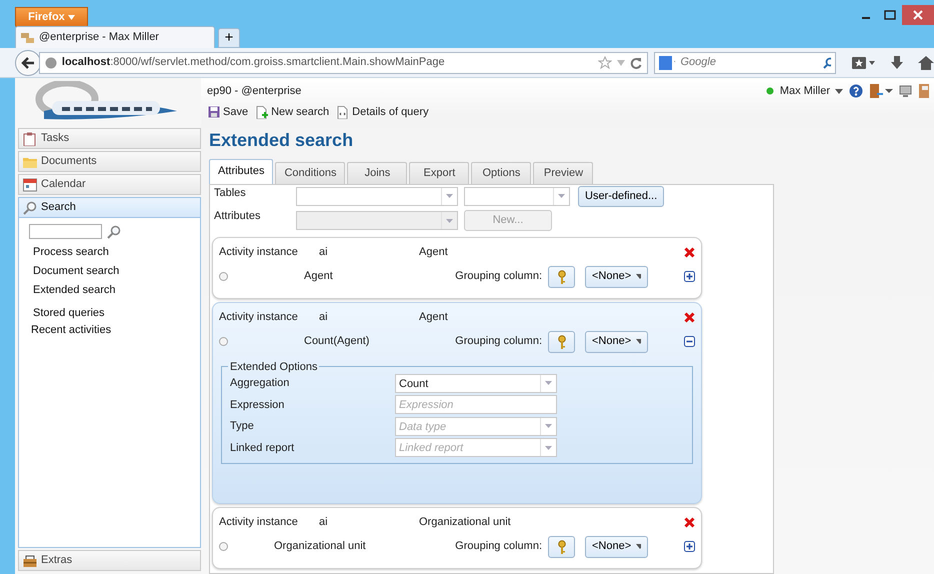 This screenshot has height=574, width=934. I want to click on tab: Options, so click(501, 173).